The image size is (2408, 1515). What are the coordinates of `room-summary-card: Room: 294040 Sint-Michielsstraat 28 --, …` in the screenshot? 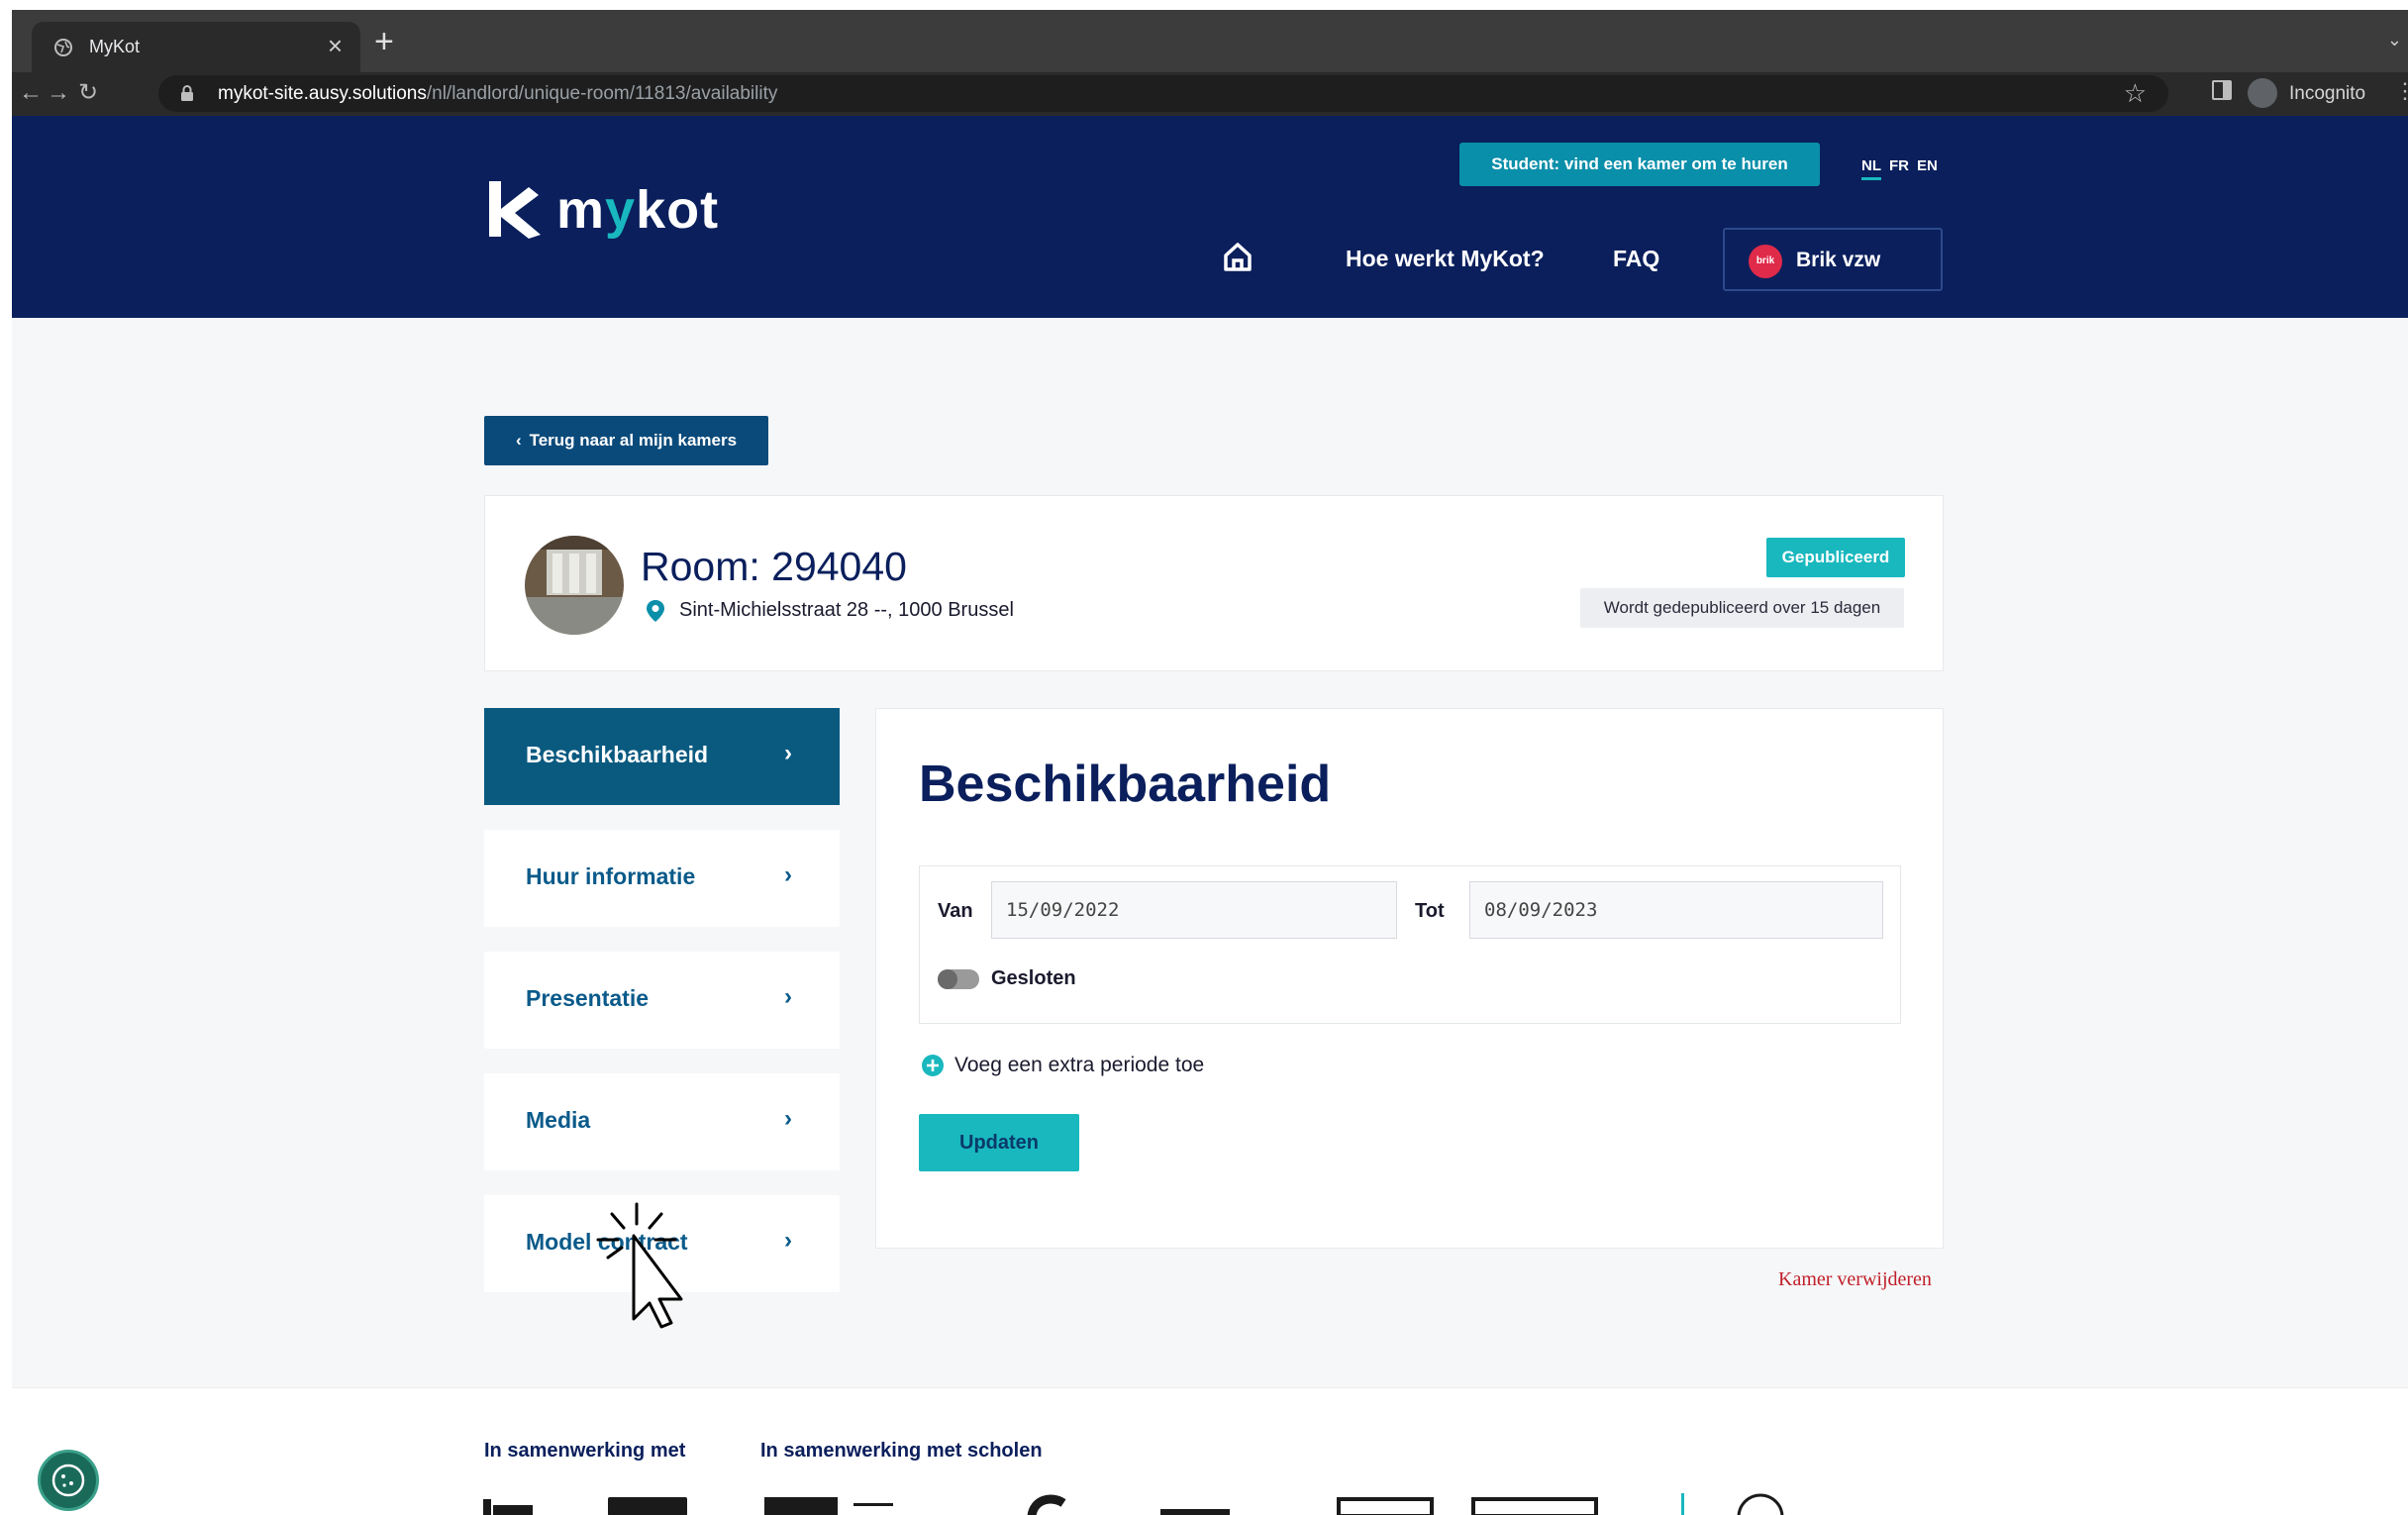 It's located at (1214, 583).